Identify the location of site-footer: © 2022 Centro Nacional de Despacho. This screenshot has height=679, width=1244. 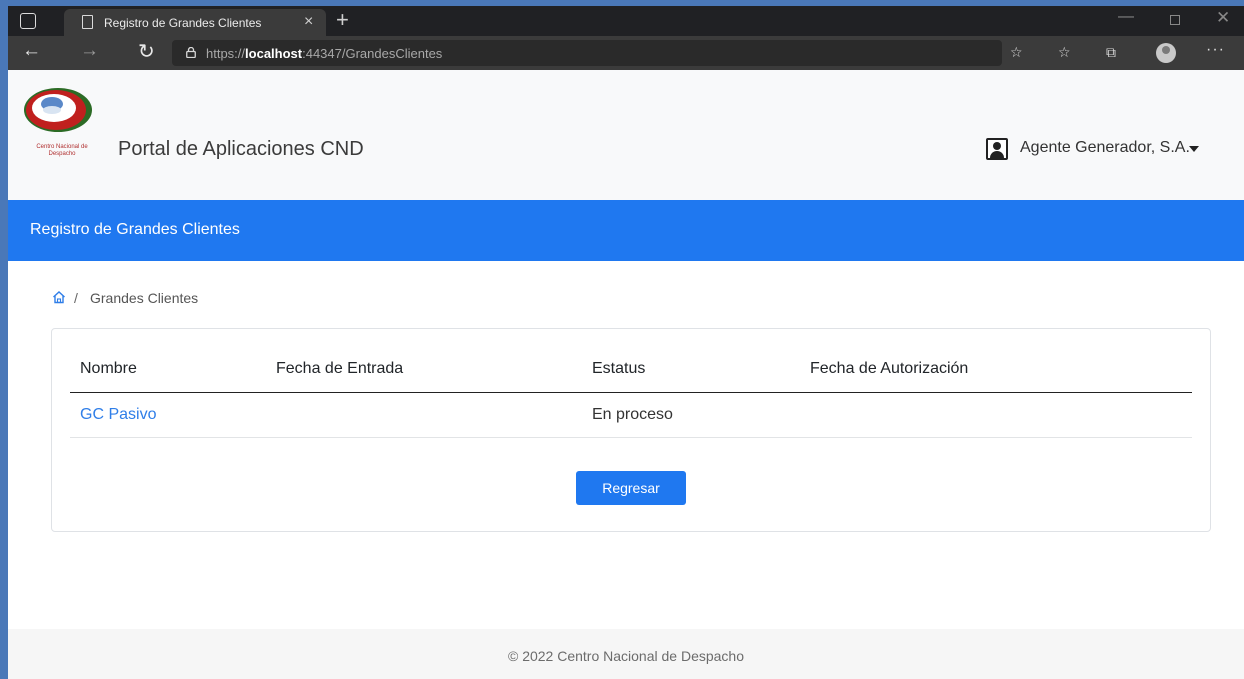
(626, 654).